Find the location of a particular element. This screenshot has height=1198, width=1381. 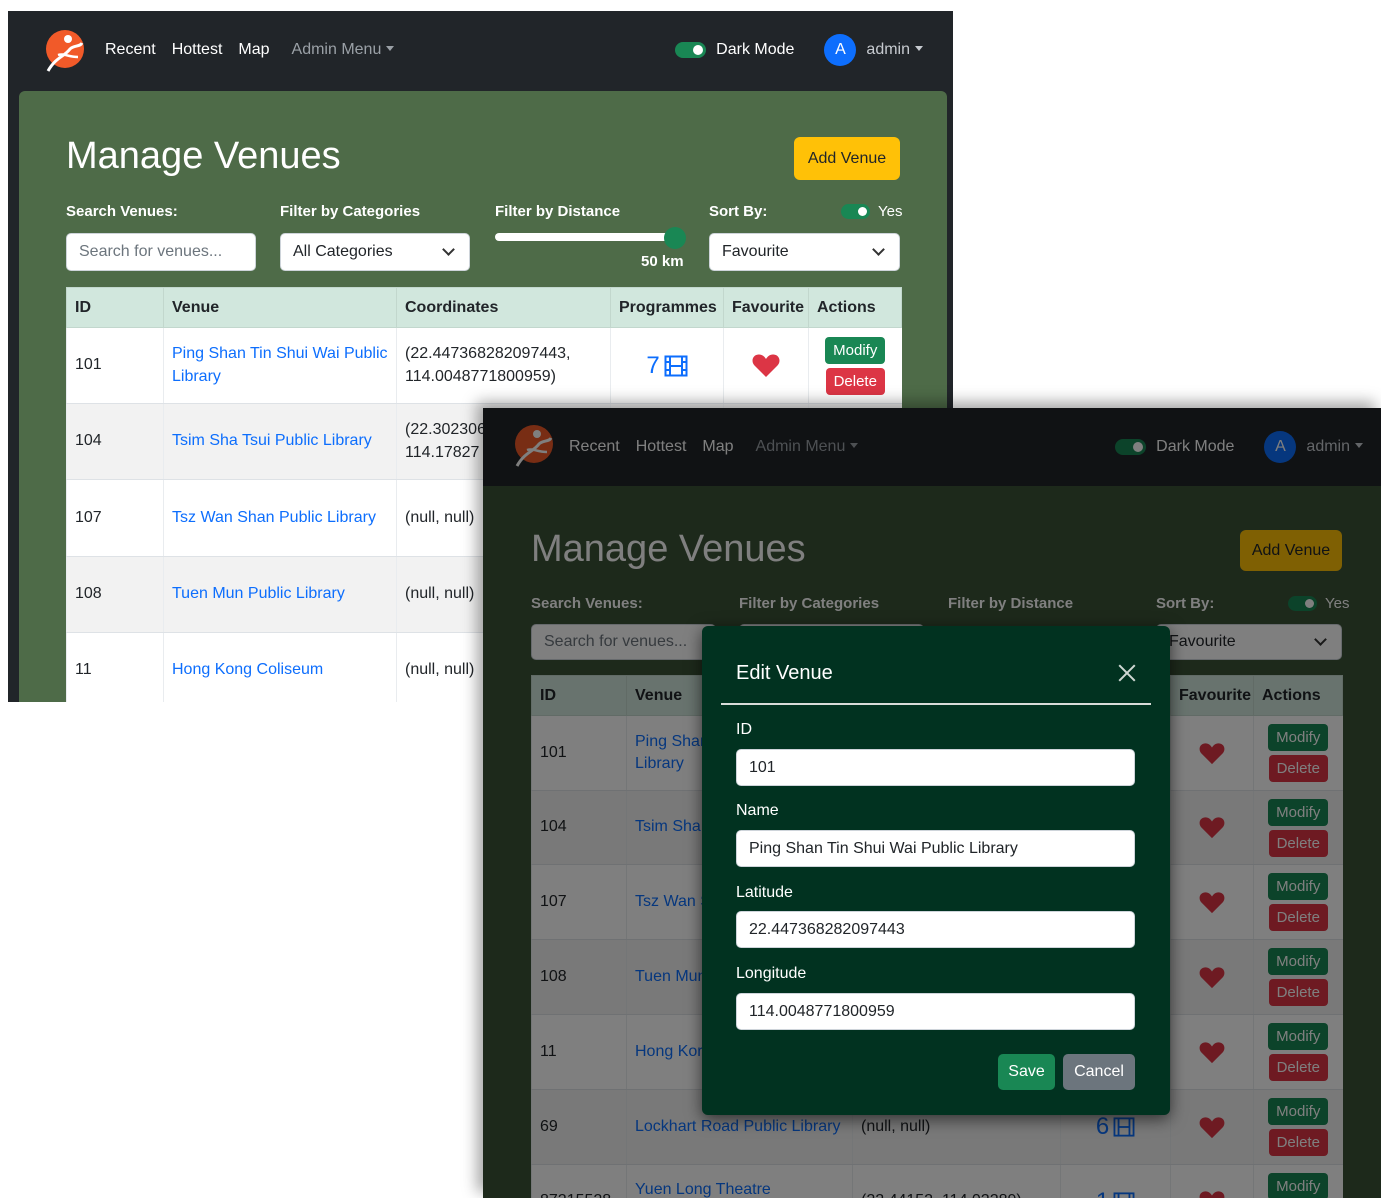

distance-slider-track is located at coordinates (590, 237).